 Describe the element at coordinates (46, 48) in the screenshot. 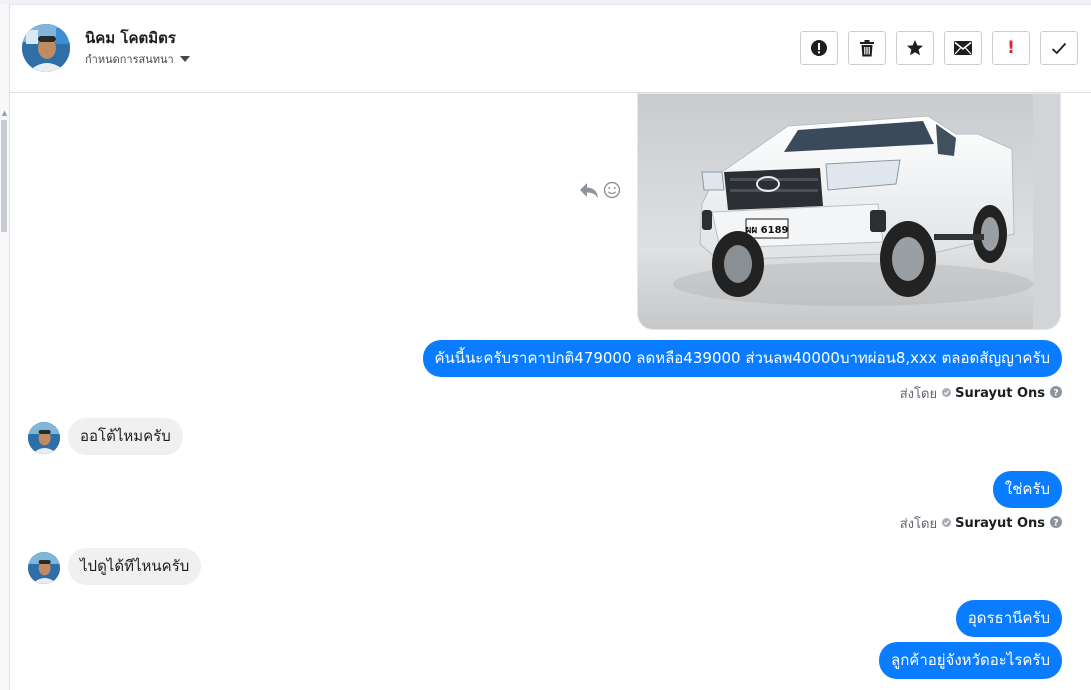

I see `contact-avatar` at that location.